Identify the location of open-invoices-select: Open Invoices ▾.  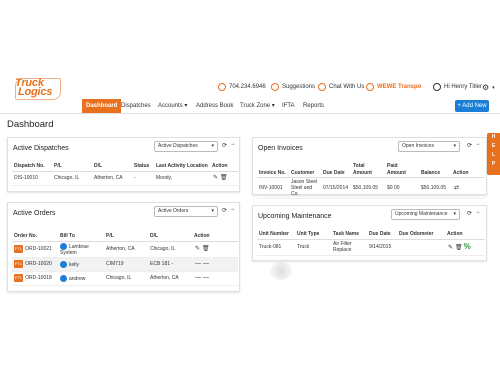
(429, 146).